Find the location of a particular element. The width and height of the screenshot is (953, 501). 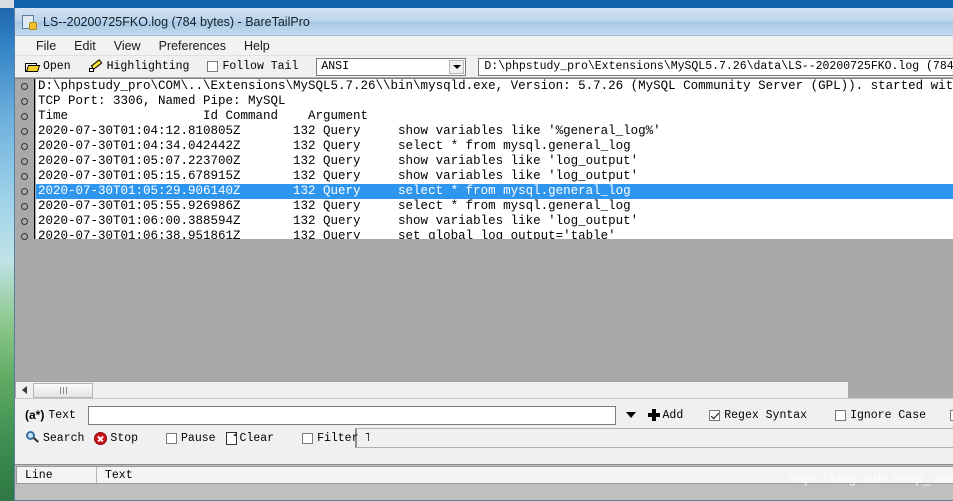

results-header-row: Line Text is located at coordinates (484, 475).